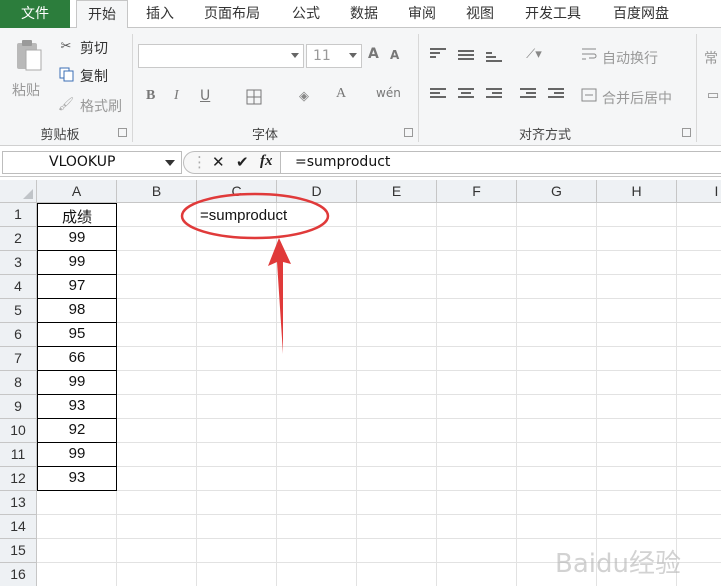 This screenshot has height=586, width=721. What do you see at coordinates (341, 94) in the screenshot?
I see `font-color-button: A` at bounding box center [341, 94].